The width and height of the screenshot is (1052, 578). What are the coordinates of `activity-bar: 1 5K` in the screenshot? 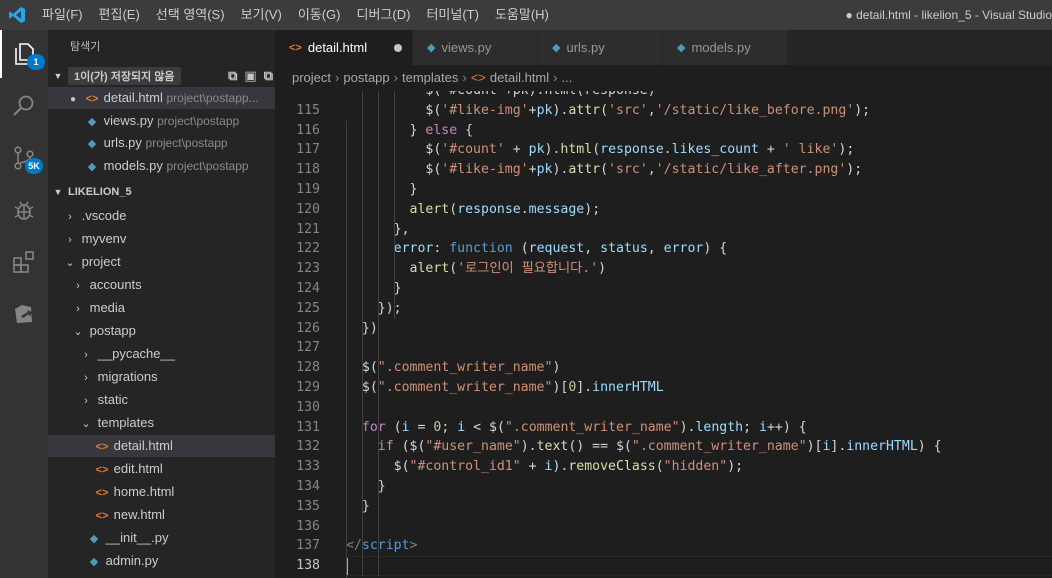 It's located at (24, 304).